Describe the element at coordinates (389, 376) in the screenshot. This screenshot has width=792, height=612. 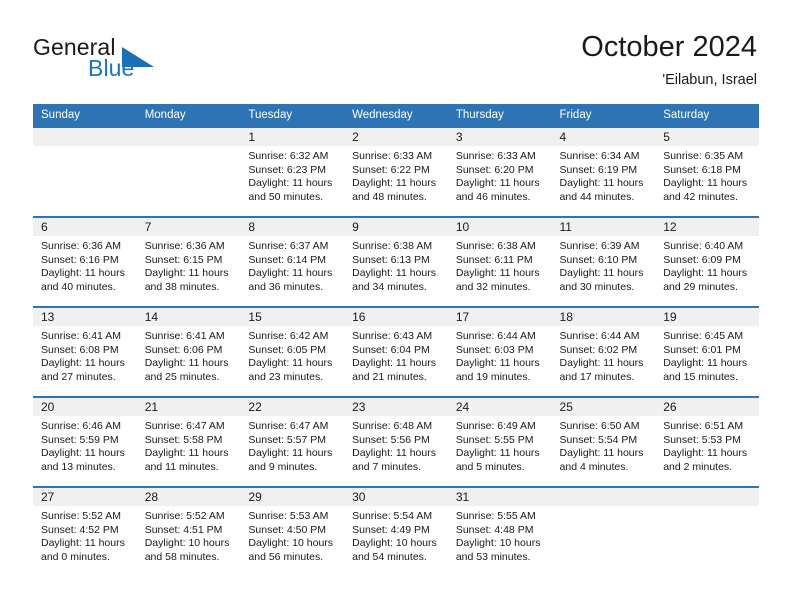
I see `daylight-duration-line2: and 21 minutes.` at that location.